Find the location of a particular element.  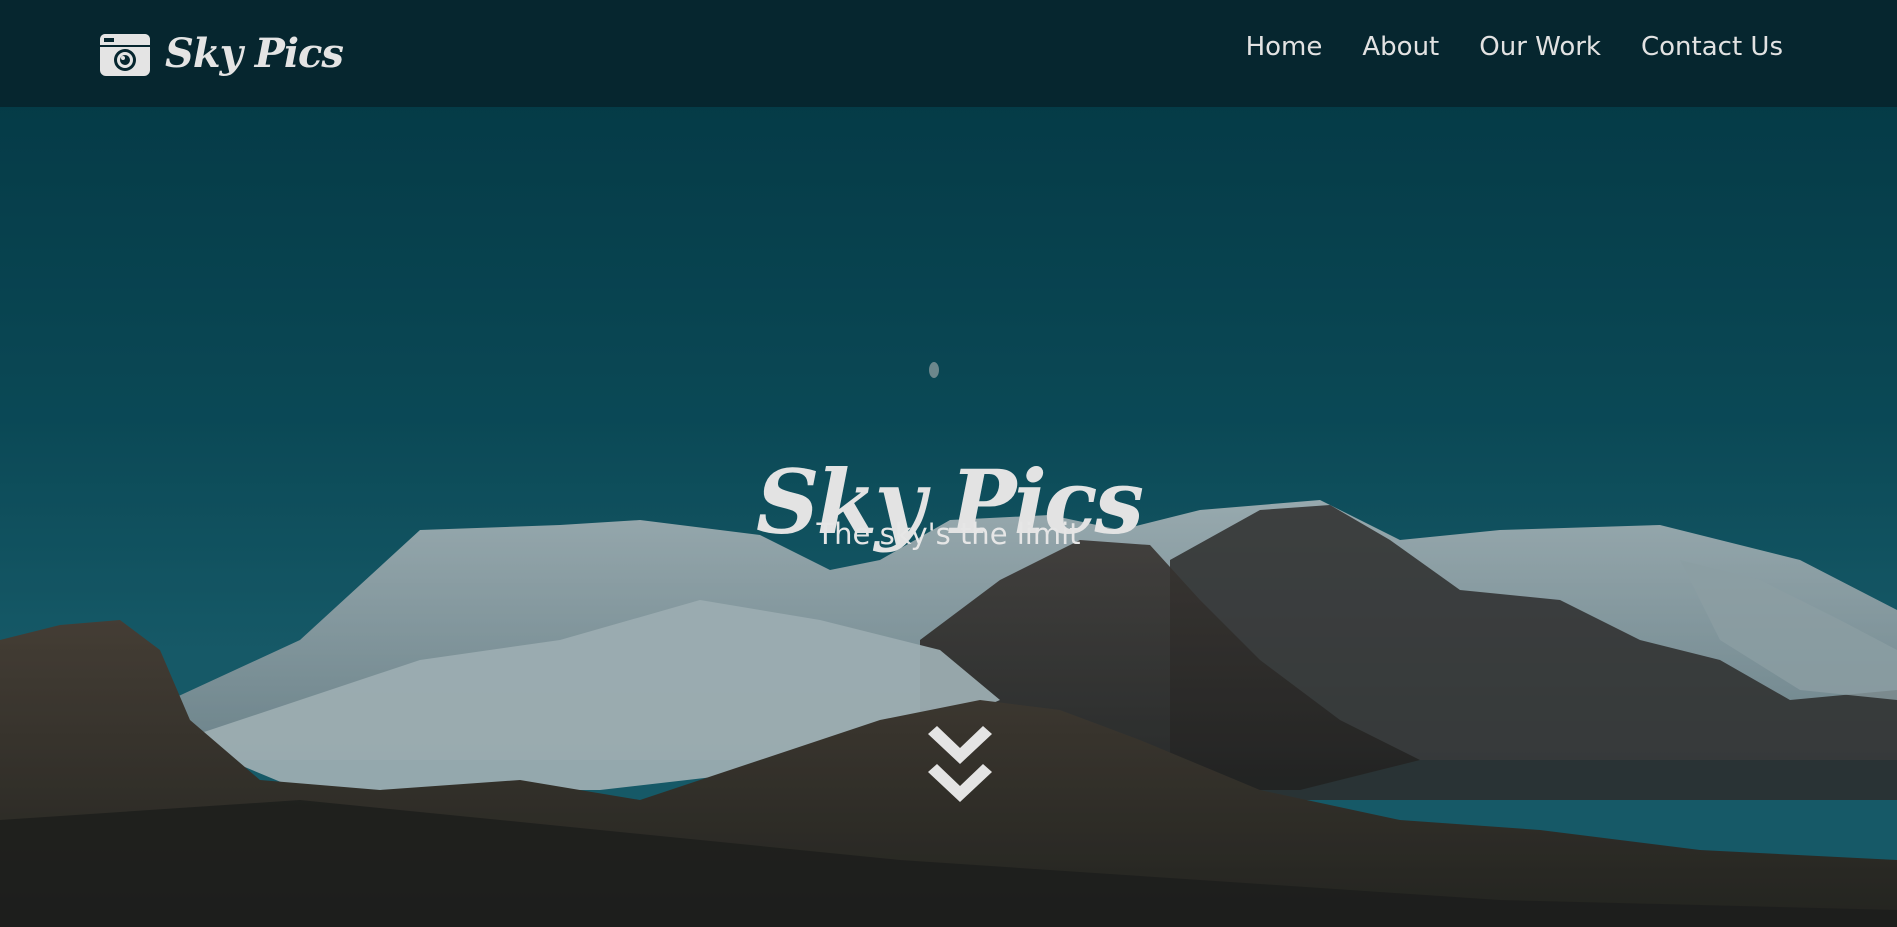

double-chevron-down-icon is located at coordinates (960, 766).